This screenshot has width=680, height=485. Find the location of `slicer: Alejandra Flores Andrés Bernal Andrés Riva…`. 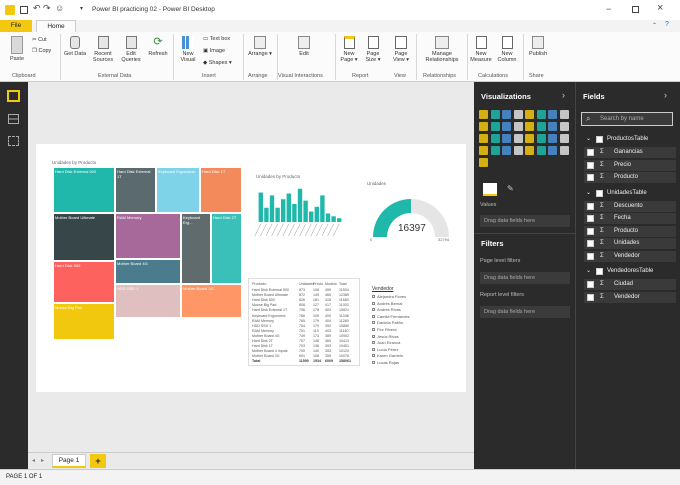

slicer: Alejandra Flores Andrés Bernal Andrés Riva… is located at coordinates (415, 333).